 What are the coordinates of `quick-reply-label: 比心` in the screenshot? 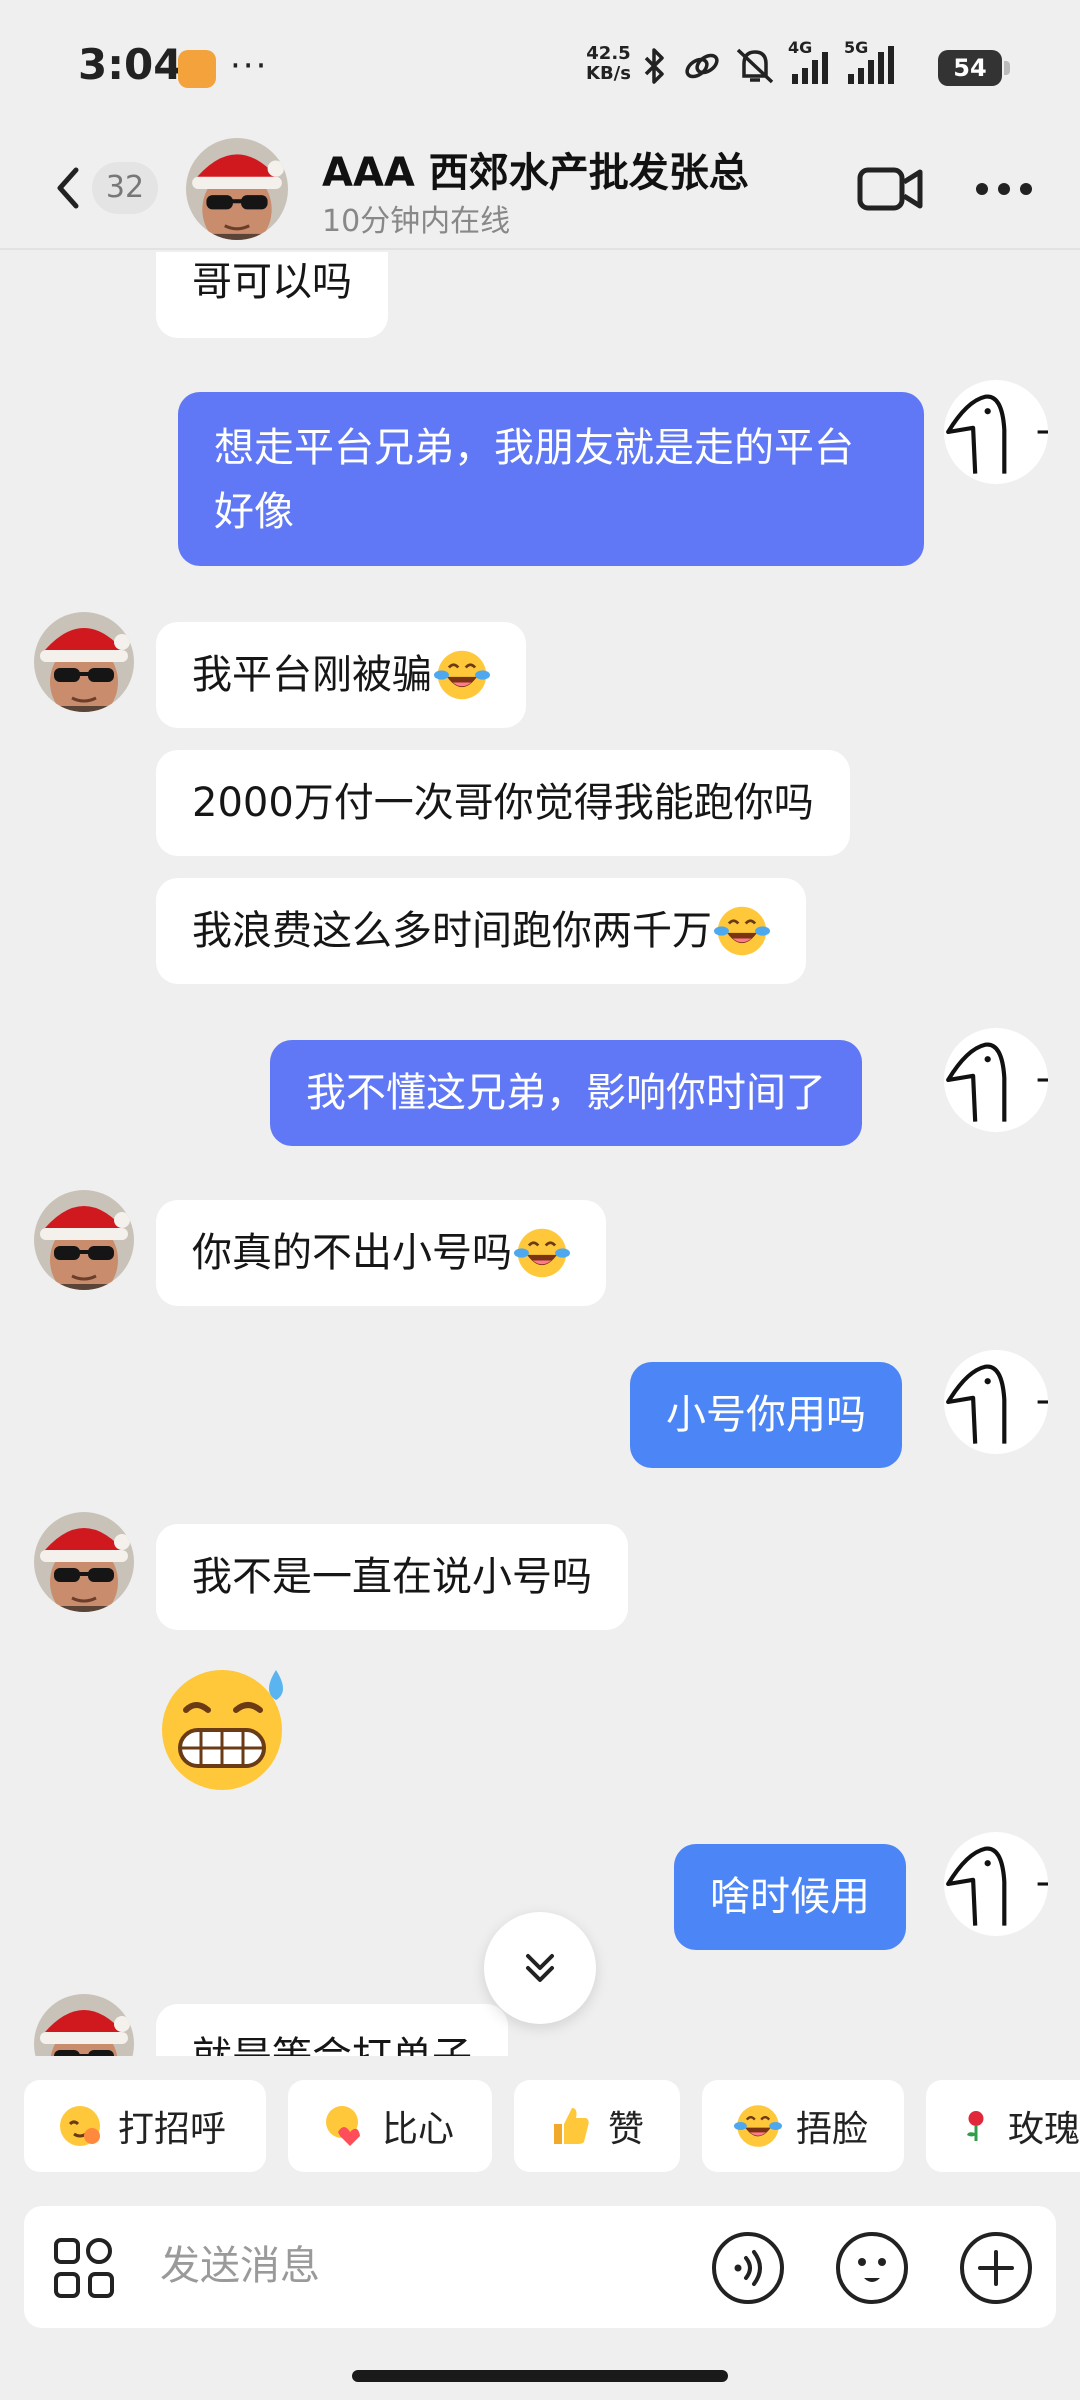 It's located at (418, 2129).